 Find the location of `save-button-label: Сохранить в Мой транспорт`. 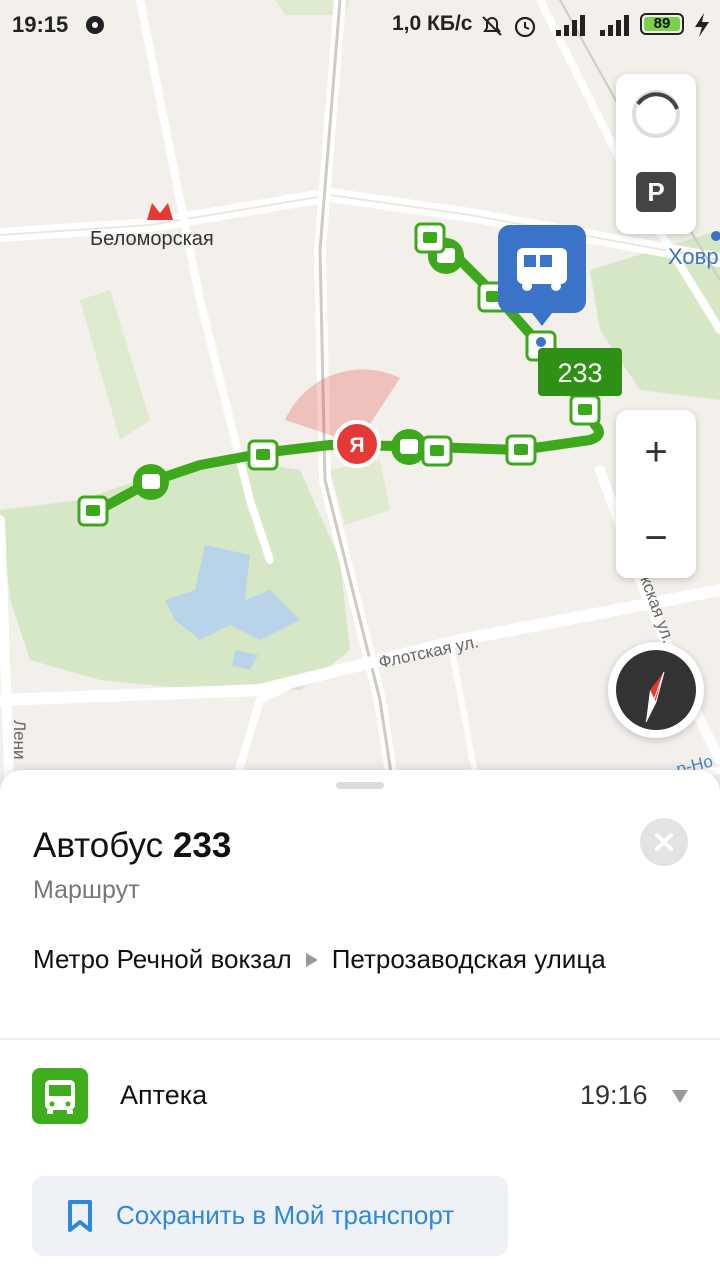

save-button-label: Сохранить в Мой транспорт is located at coordinates (285, 1215).